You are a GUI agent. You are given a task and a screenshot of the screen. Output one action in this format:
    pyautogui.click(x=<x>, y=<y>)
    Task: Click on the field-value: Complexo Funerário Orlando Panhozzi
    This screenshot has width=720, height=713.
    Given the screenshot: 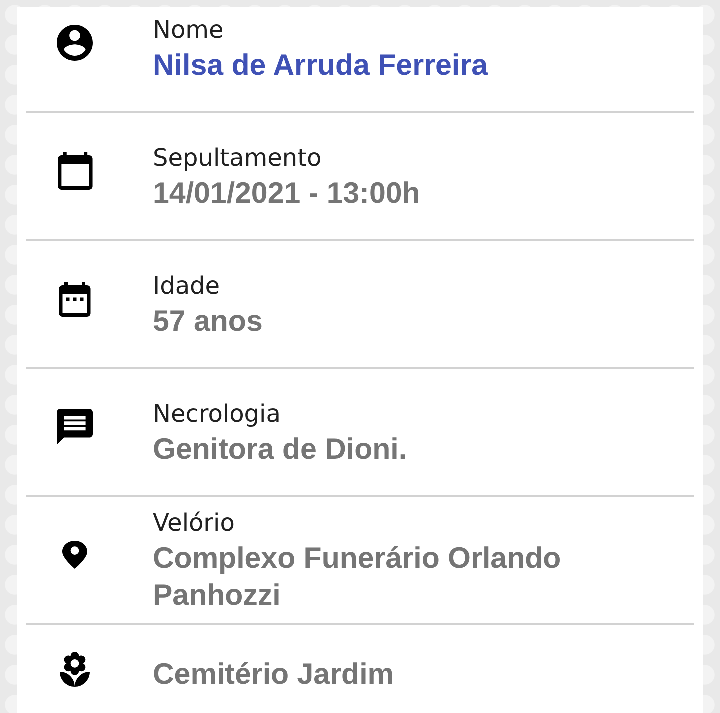 What is the action you would take?
    pyautogui.click(x=357, y=577)
    